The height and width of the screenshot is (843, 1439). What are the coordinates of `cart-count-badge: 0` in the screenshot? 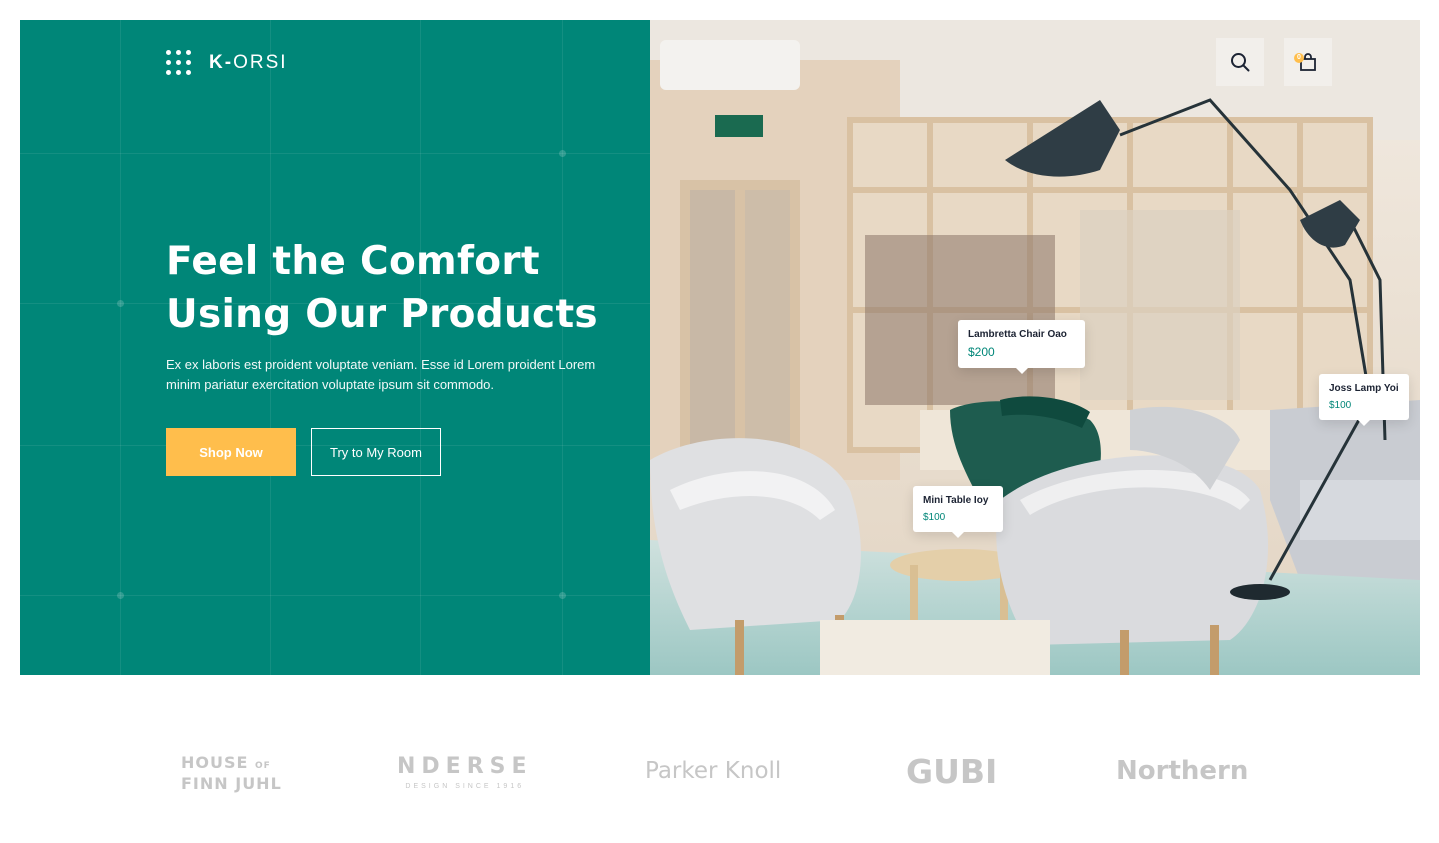 It's located at (1299, 58).